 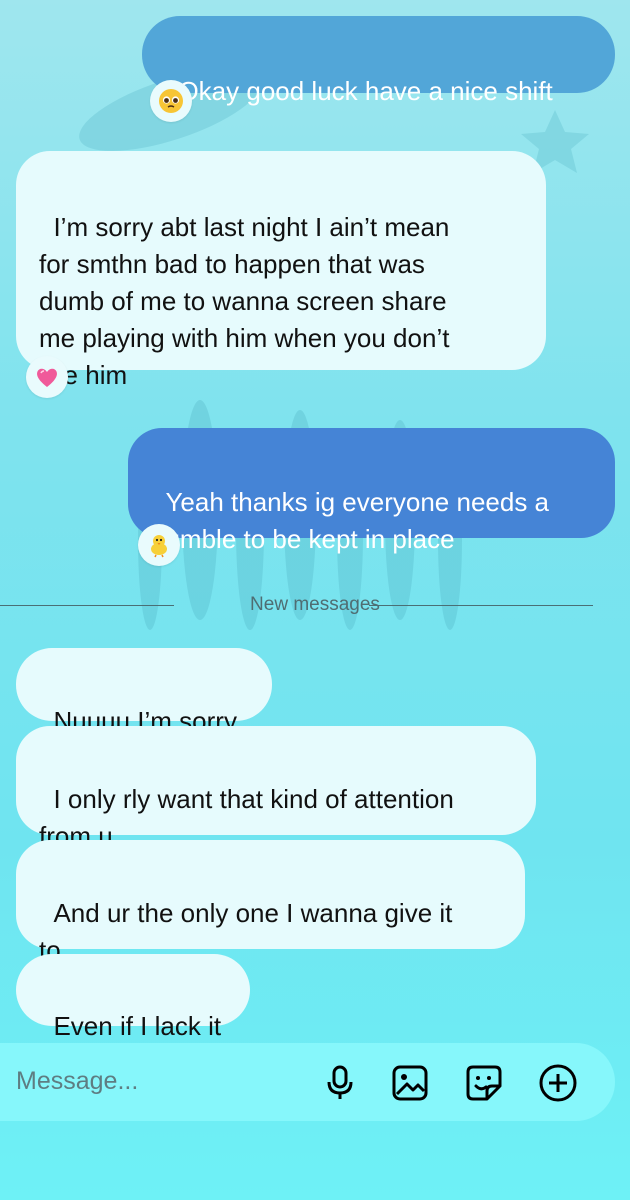 I want to click on sparkling-heart-icon, so click(x=47, y=377).